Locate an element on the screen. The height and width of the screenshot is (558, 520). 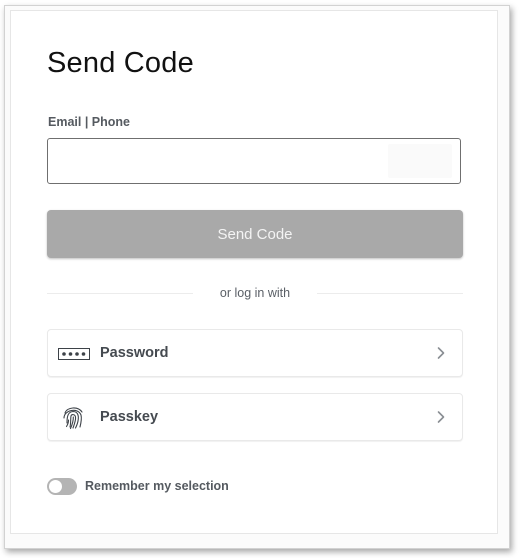
remember-selection-label: Remember my selection is located at coordinates (157, 486).